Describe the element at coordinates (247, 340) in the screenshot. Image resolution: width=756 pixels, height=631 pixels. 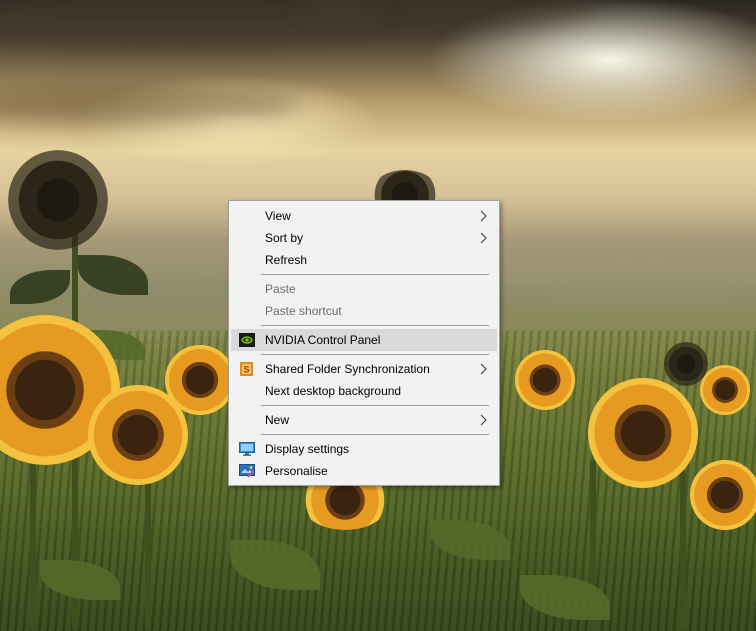
I see `nvidia-icon` at that location.